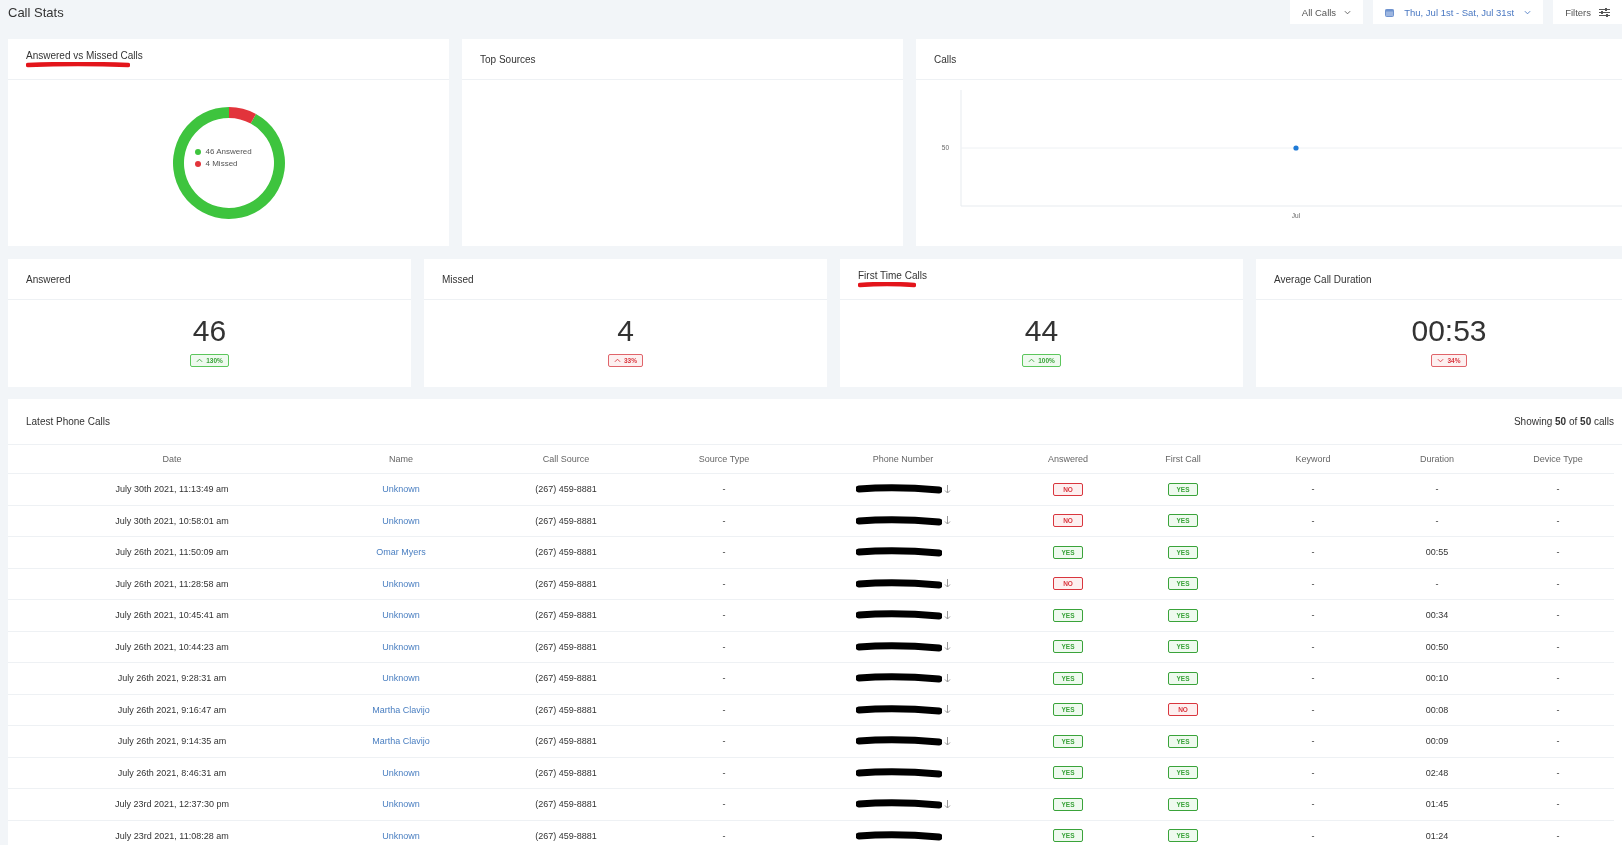 The height and width of the screenshot is (845, 1622). Describe the element at coordinates (1323, 279) in the screenshot. I see `card-title: Average Call Duration` at that location.